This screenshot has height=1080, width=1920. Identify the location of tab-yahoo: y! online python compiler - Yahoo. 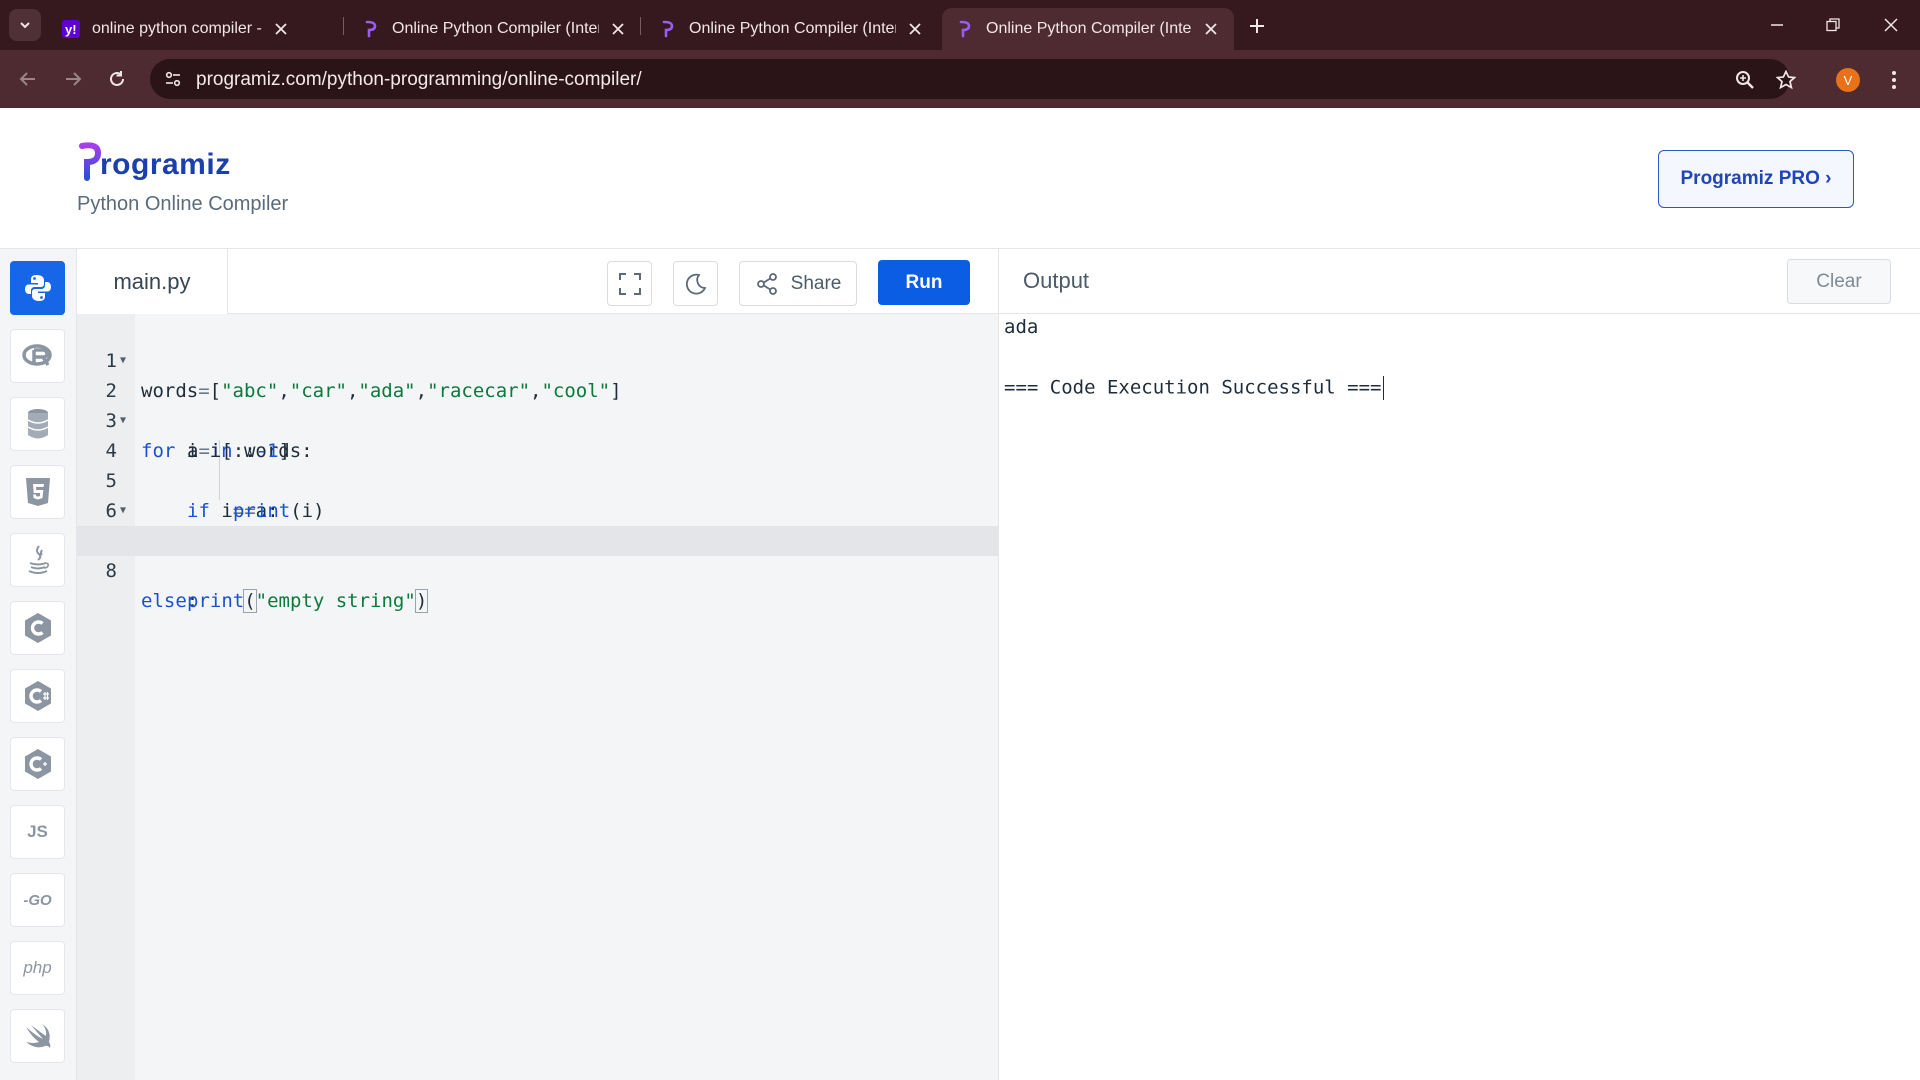
(176, 29).